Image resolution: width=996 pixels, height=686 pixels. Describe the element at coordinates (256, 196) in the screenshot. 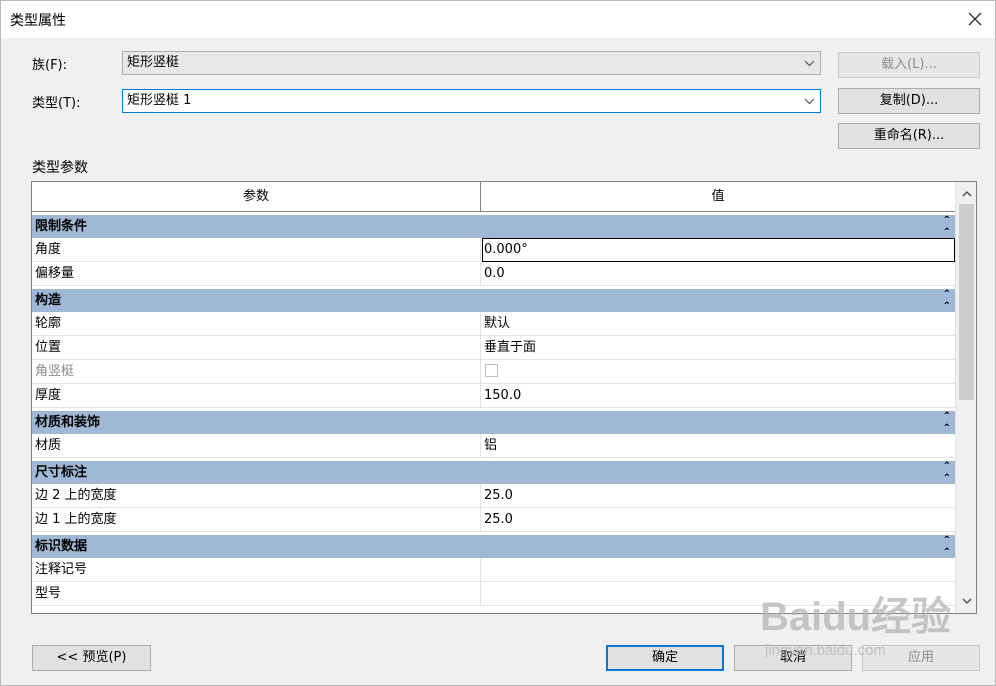

I see `header-param: 参数` at that location.